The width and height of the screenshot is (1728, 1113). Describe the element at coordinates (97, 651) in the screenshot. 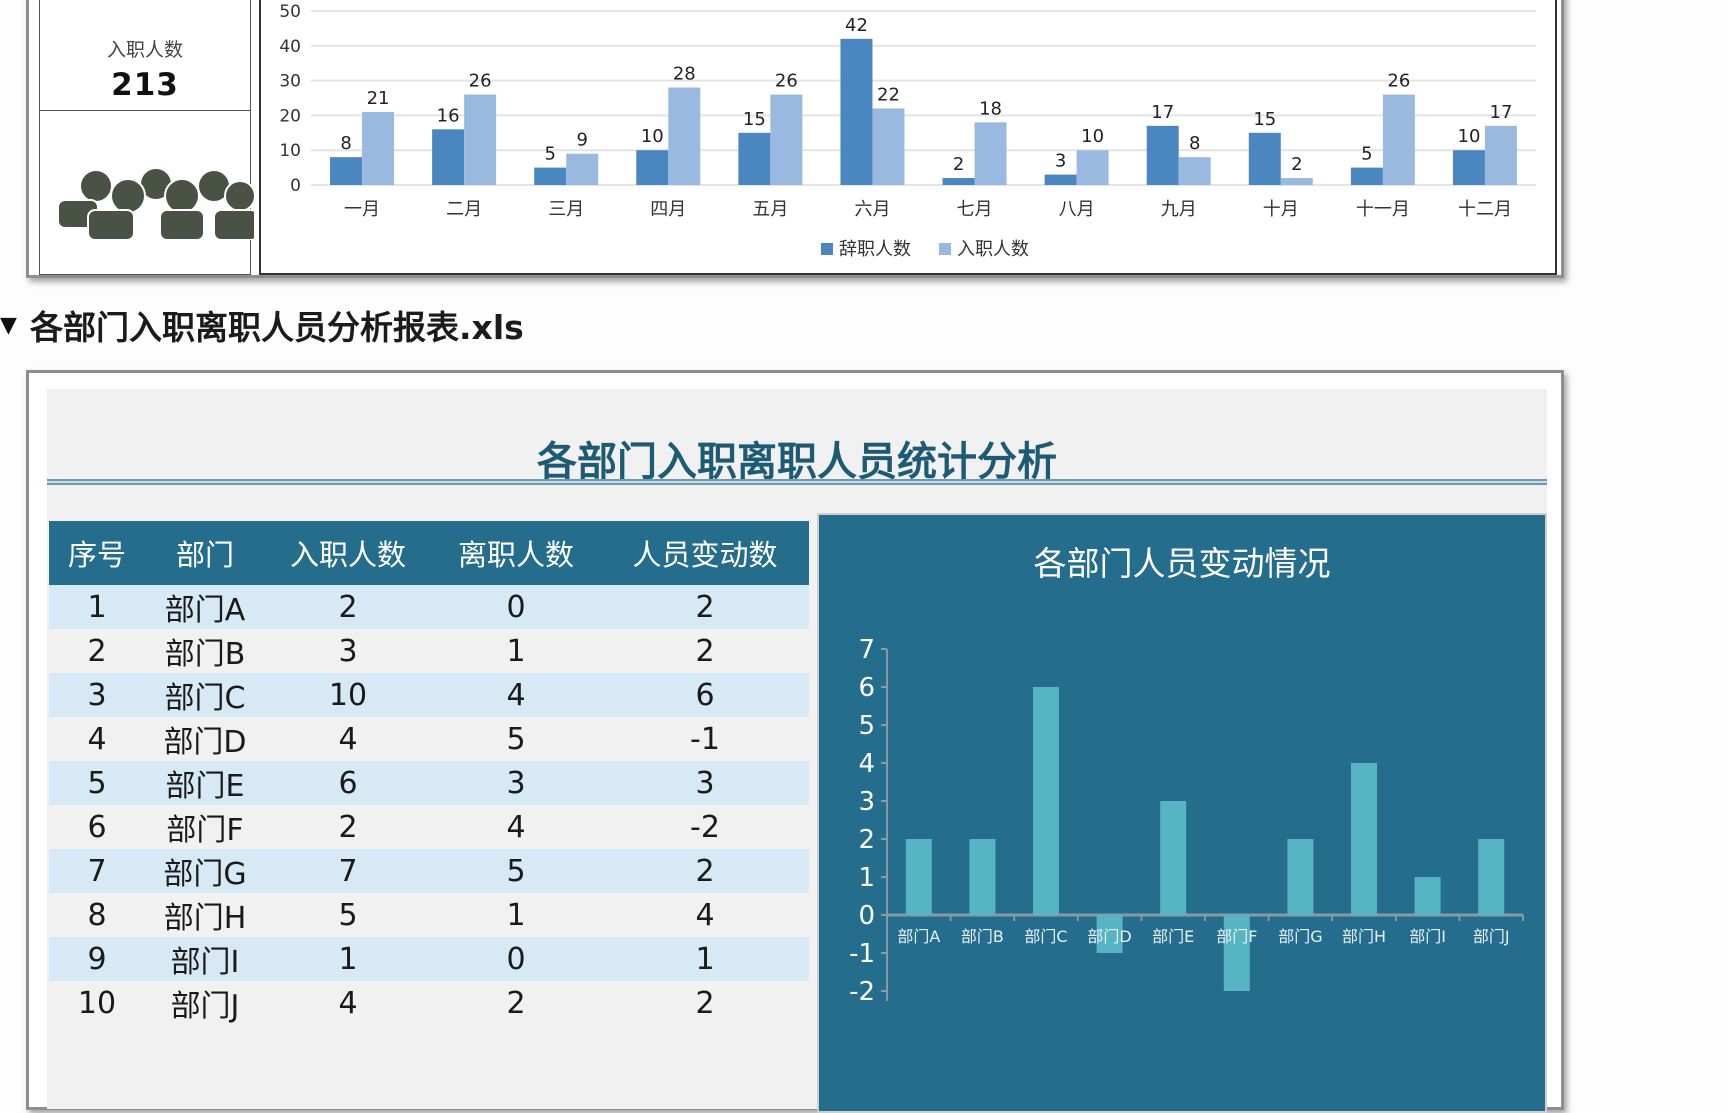

I see `cell-index: 2` at that location.